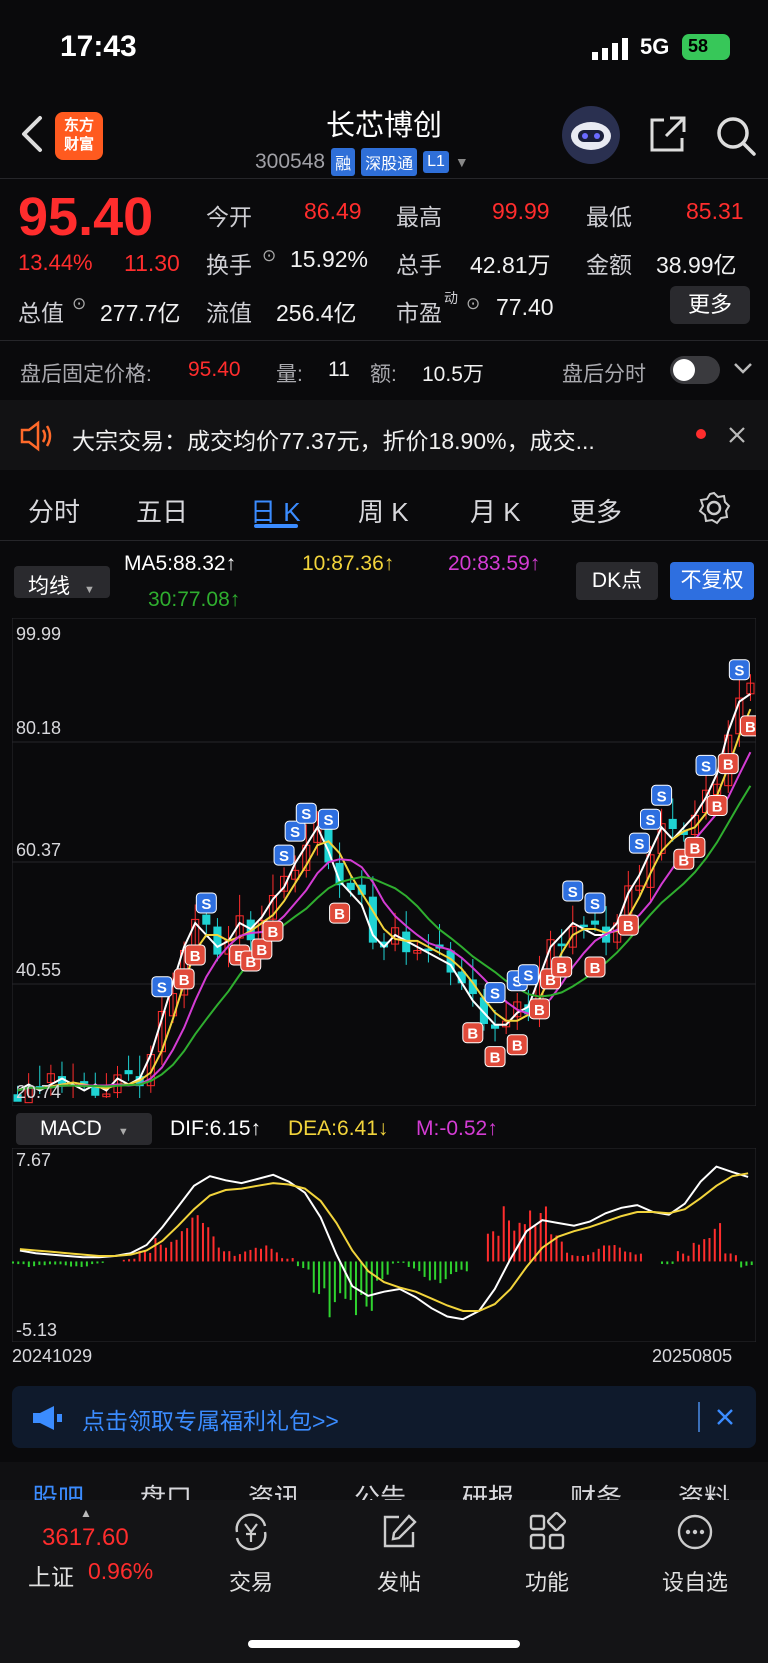 This screenshot has height=1663, width=768. Describe the element at coordinates (436, 162) in the screenshot. I see `level-tag: L1` at that location.